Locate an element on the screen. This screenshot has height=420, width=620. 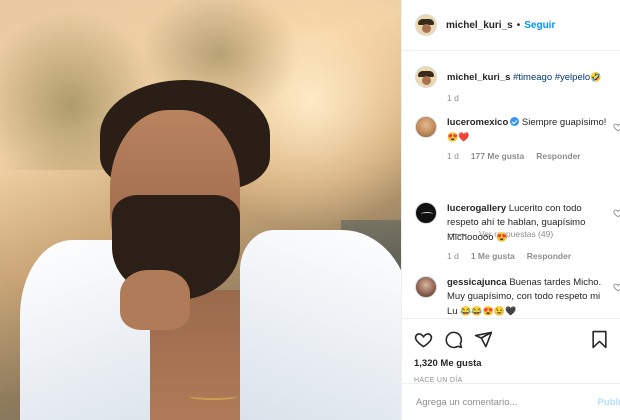
comment-username: luceromexico is located at coordinates (477, 122).